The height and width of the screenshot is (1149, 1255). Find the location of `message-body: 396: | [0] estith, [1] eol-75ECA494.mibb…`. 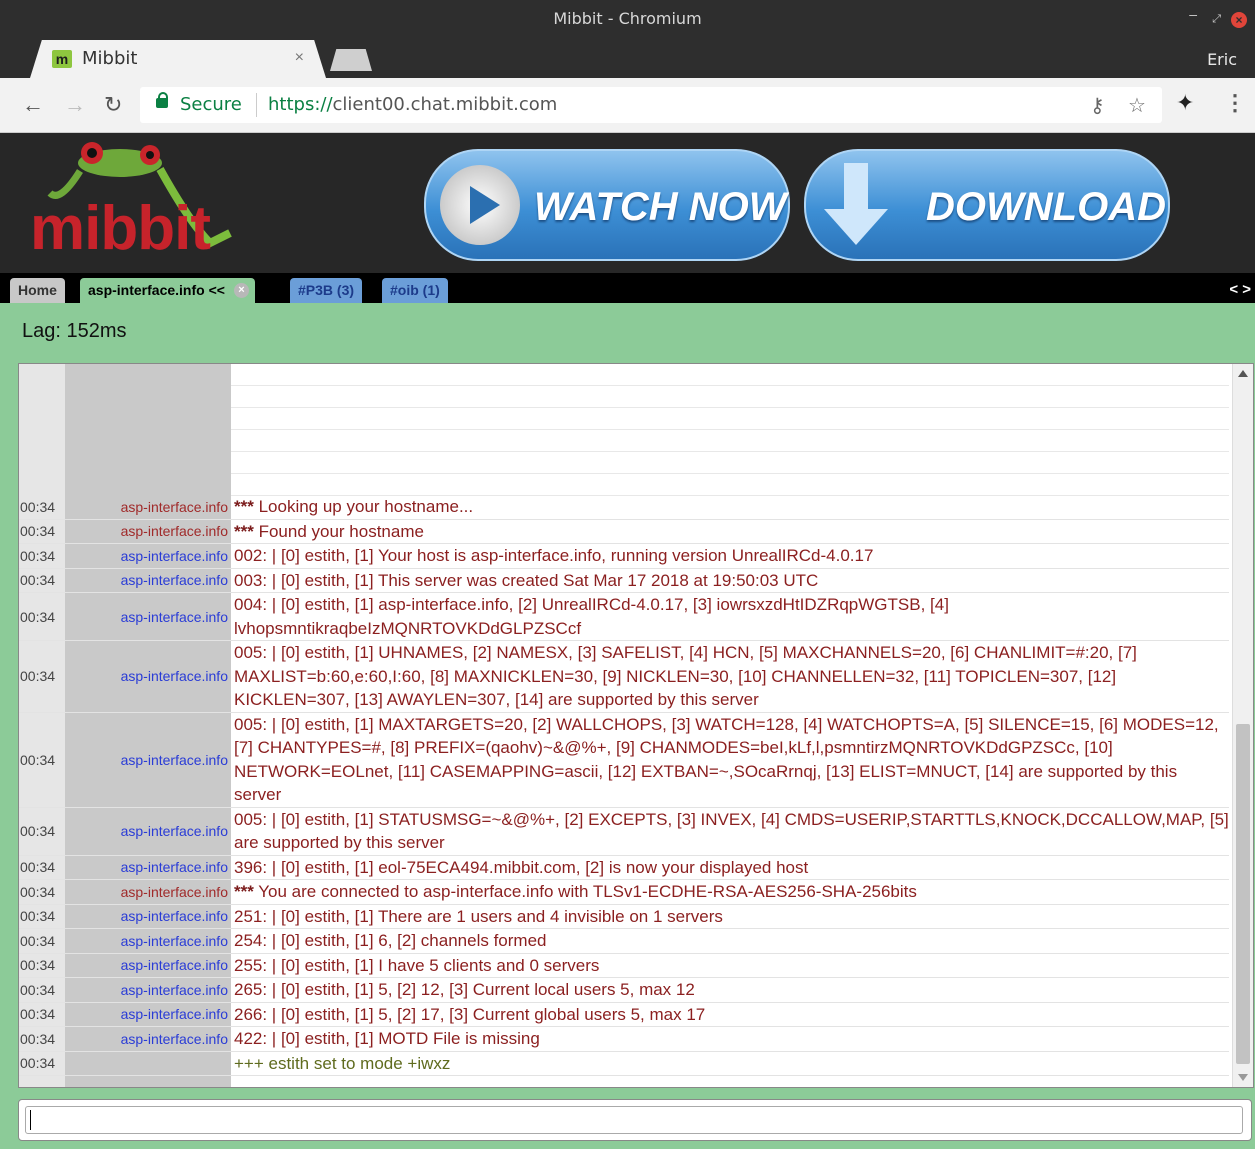

message-body: 396: | [0] estith, [1] eol-75ECA494.mibb… is located at coordinates (521, 867).